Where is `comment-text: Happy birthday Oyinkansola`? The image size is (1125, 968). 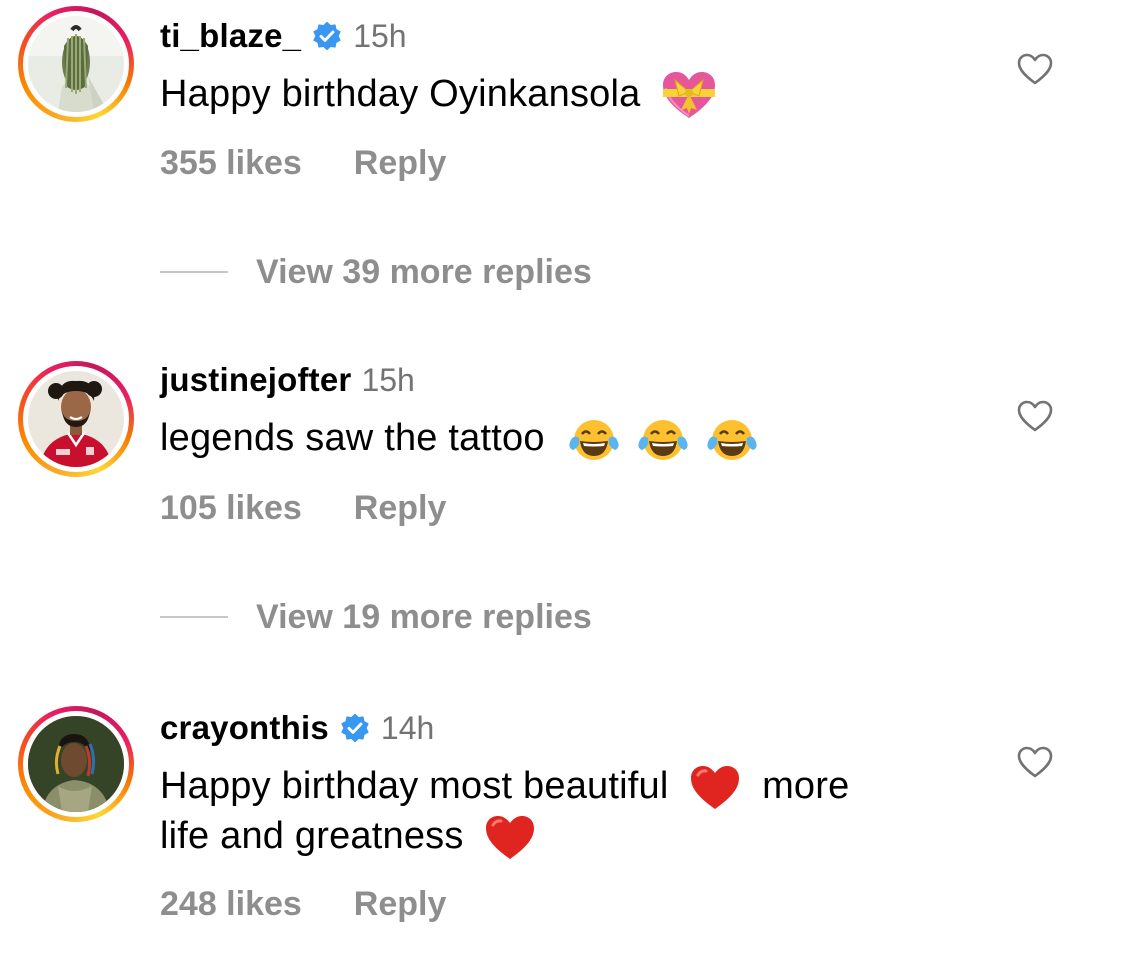 comment-text: Happy birthday Oyinkansola is located at coordinates (560, 96).